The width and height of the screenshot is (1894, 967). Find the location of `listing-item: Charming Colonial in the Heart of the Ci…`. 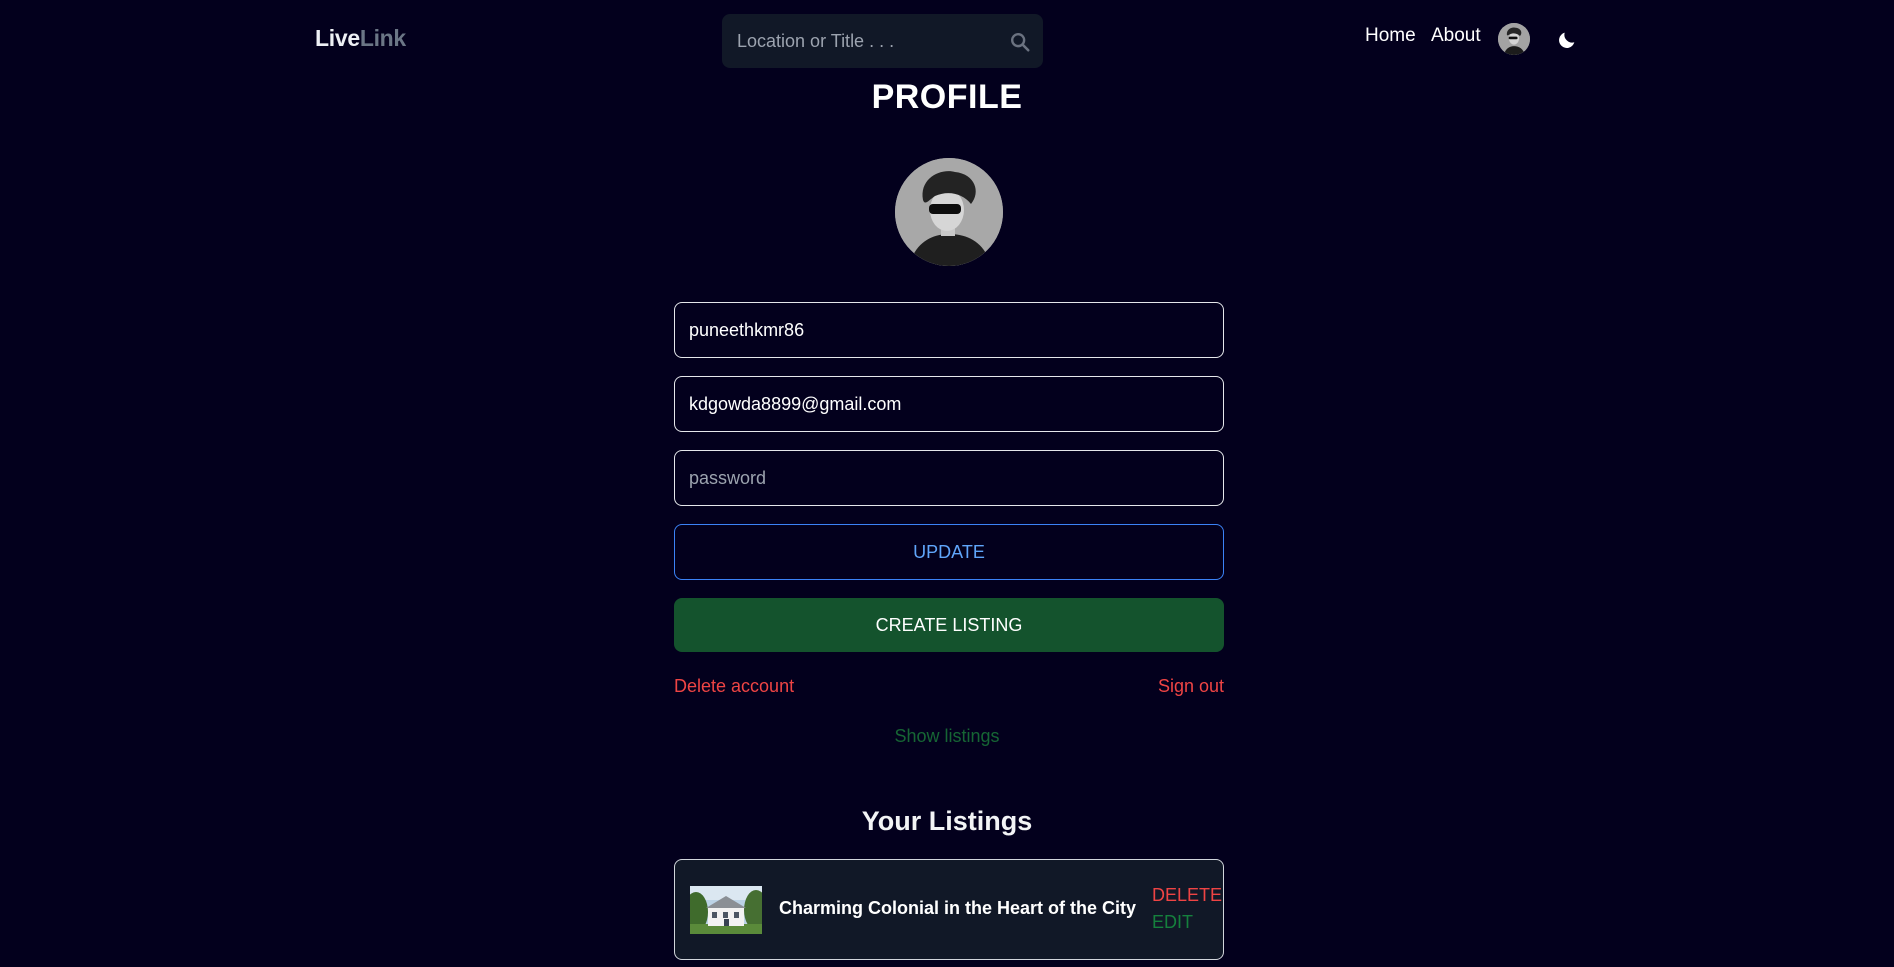

listing-item: Charming Colonial in the Heart of the Ci… is located at coordinates (949, 909).